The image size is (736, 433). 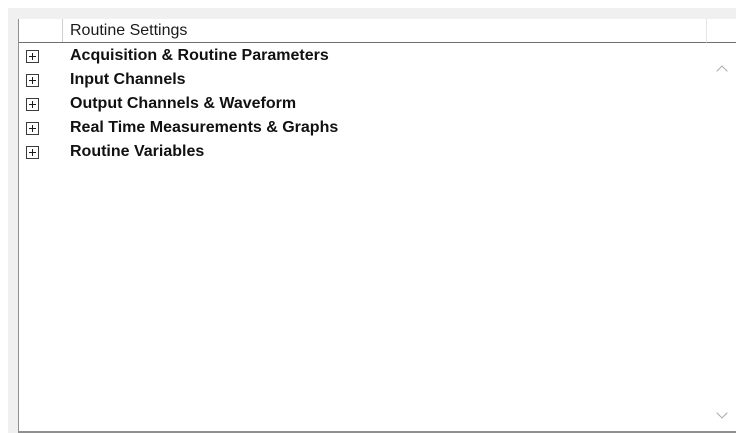 What do you see at coordinates (721, 31) in the screenshot?
I see `header-scroll-corner` at bounding box center [721, 31].